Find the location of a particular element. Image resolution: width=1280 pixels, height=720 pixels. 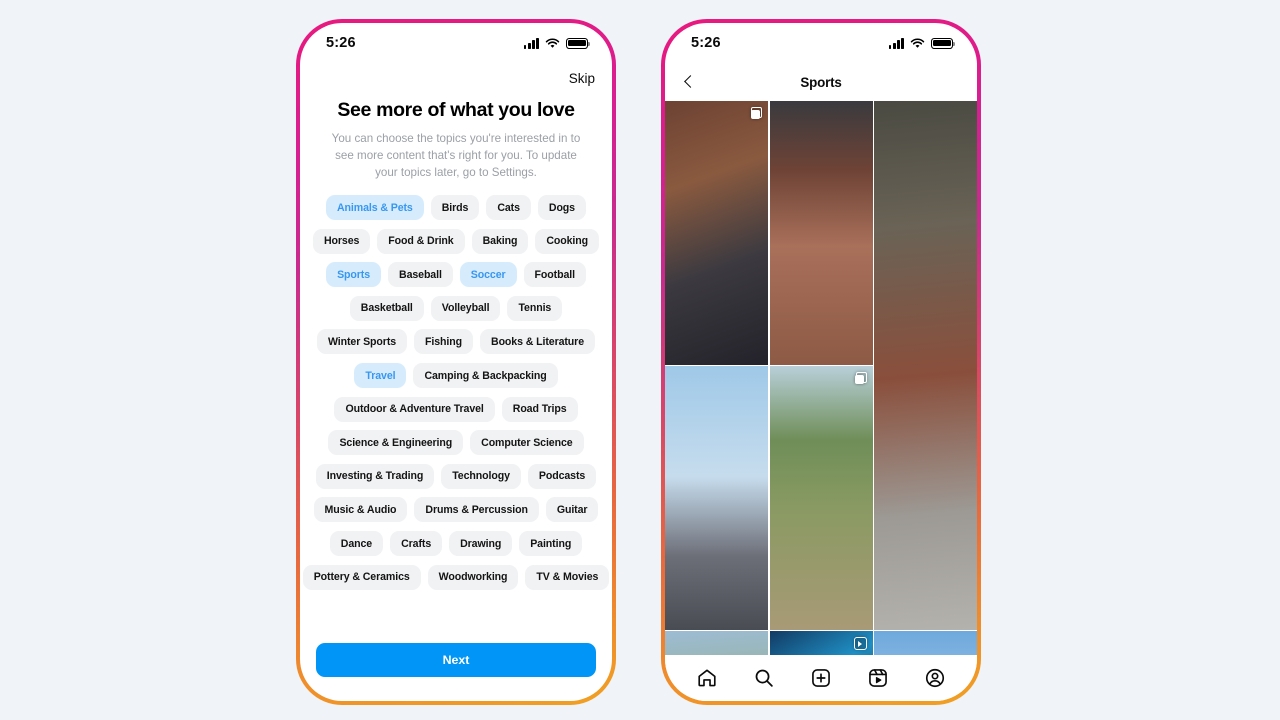

topic-chip-row: Pottery & Ceramics Woodworking TV & Movies is located at coordinates (456, 577).